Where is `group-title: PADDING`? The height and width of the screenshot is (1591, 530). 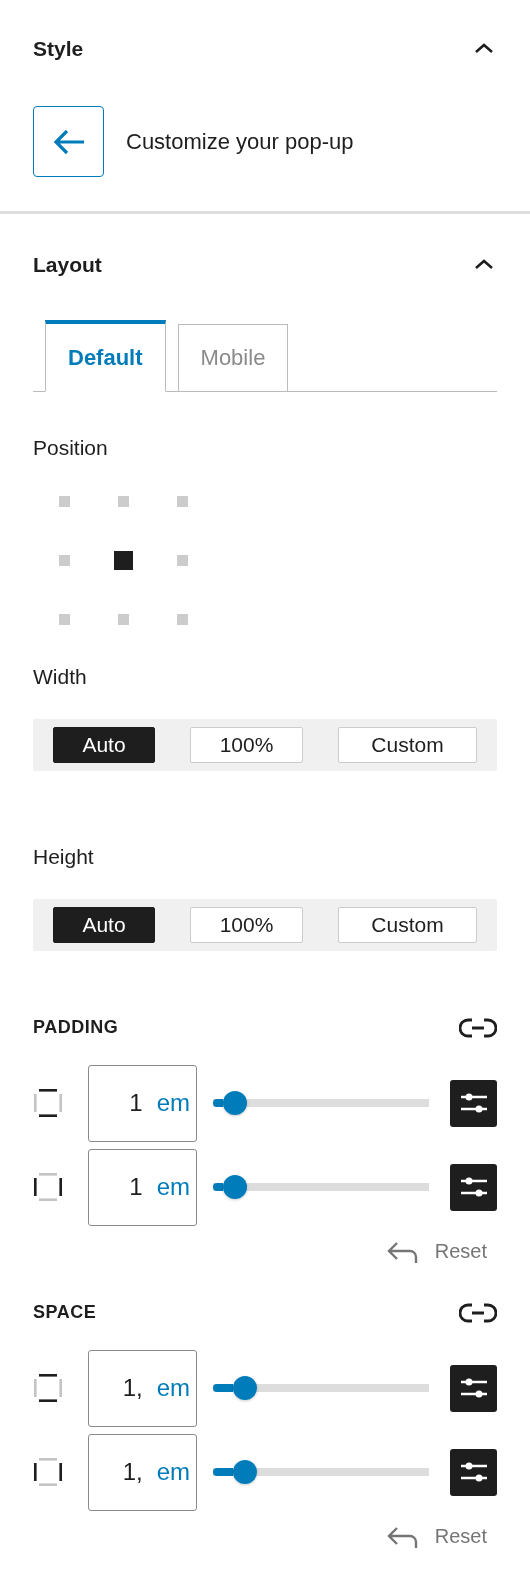 group-title: PADDING is located at coordinates (76, 1027).